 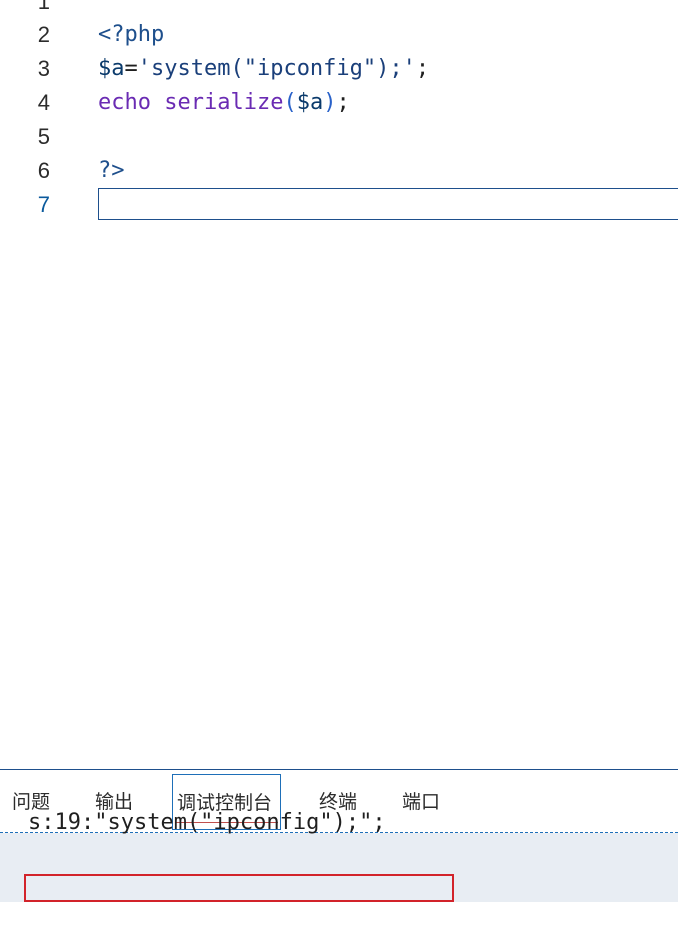 I want to click on code-line: 4 echo serialize($a);, so click(x=339, y=103).